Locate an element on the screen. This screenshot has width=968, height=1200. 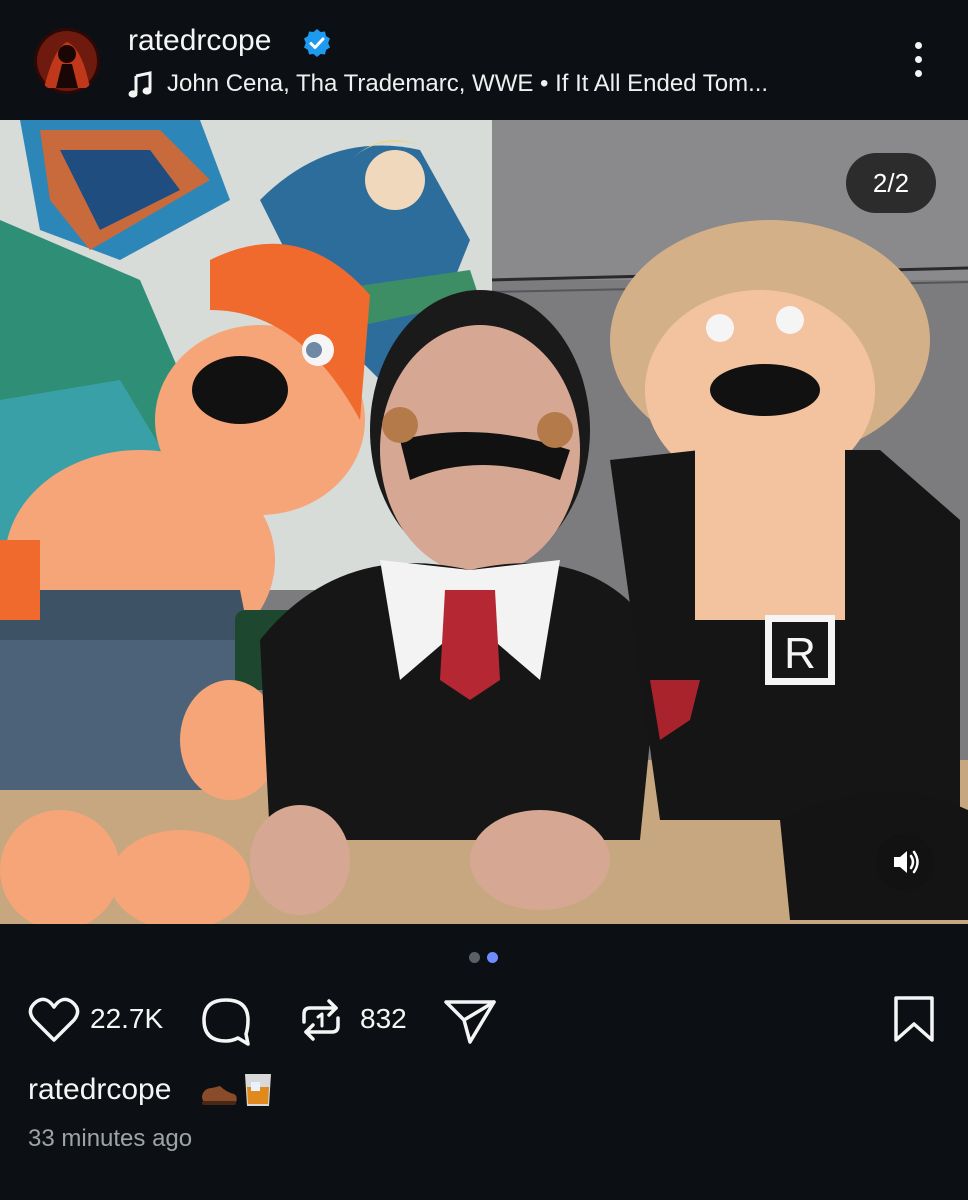
sound-icon is located at coordinates (905, 862).